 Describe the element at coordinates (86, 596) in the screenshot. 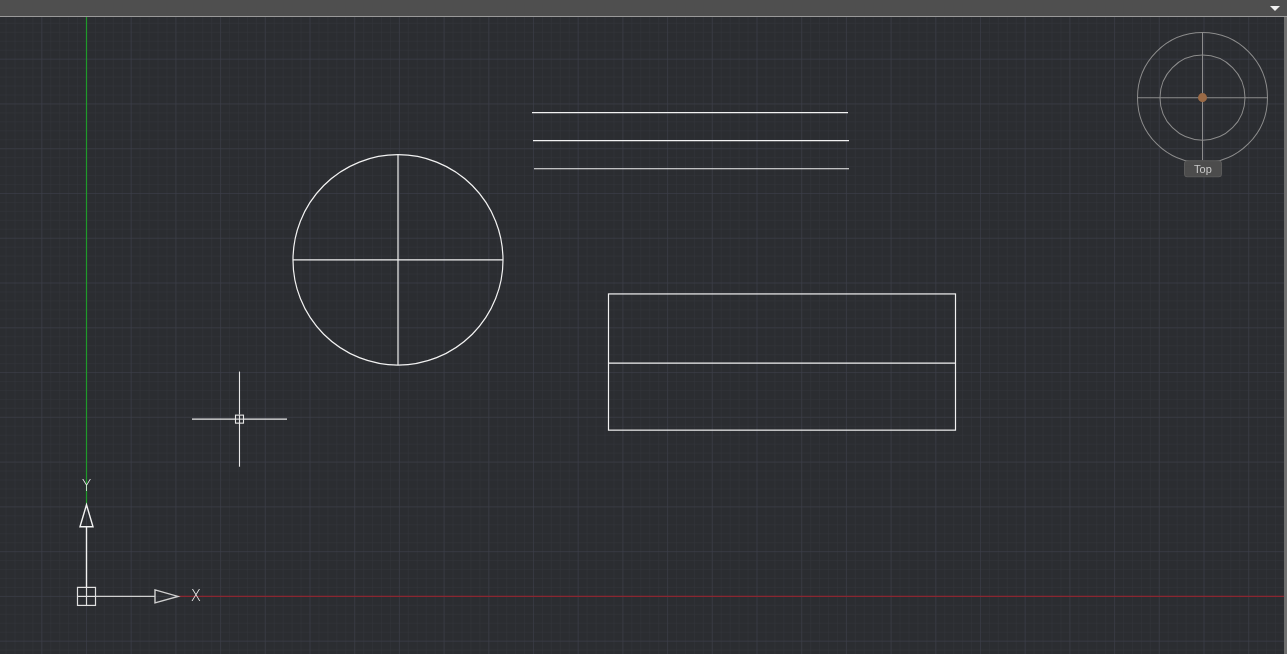

I see `origin-square-icon` at that location.